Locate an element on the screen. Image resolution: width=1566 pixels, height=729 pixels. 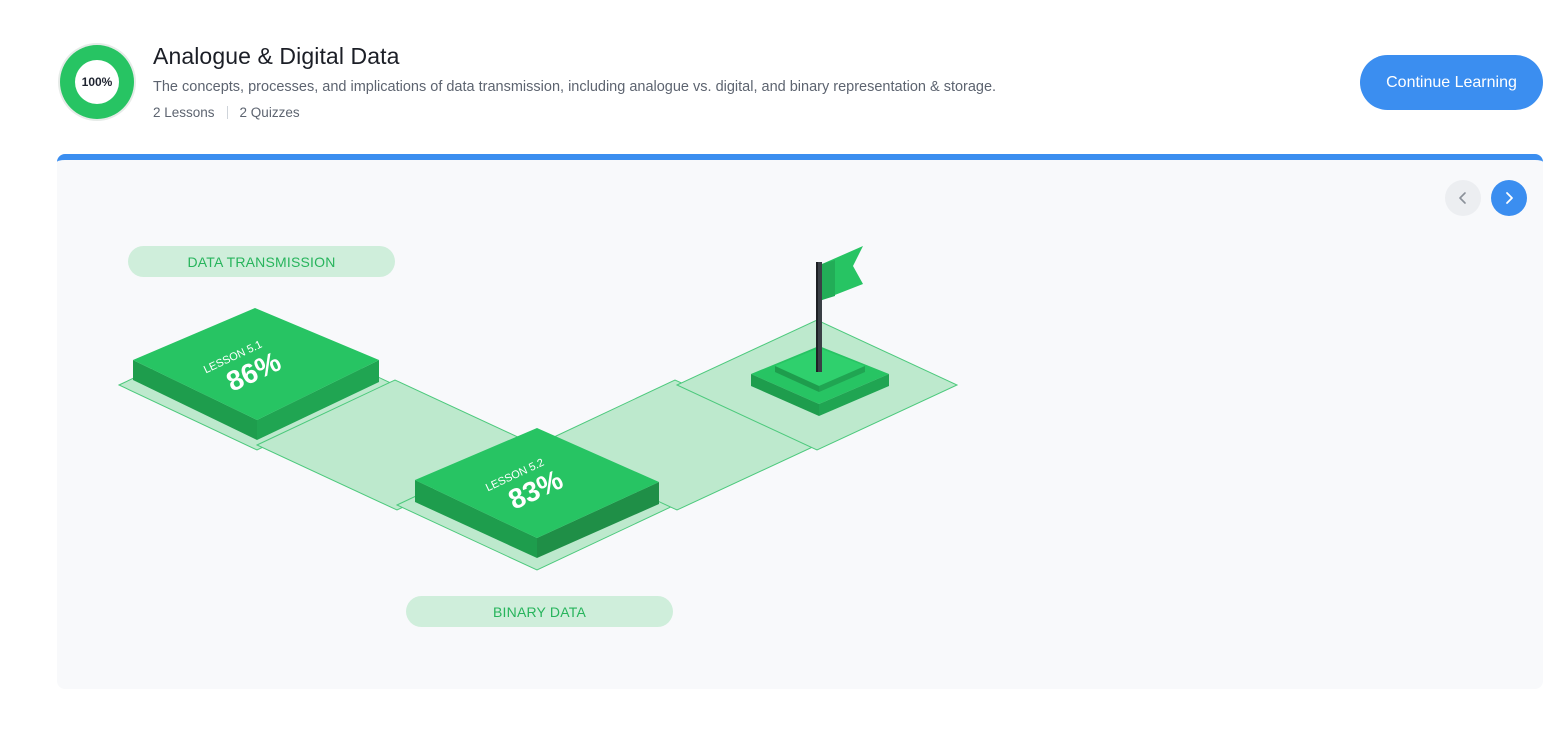
meta-divider is located at coordinates (227, 112).